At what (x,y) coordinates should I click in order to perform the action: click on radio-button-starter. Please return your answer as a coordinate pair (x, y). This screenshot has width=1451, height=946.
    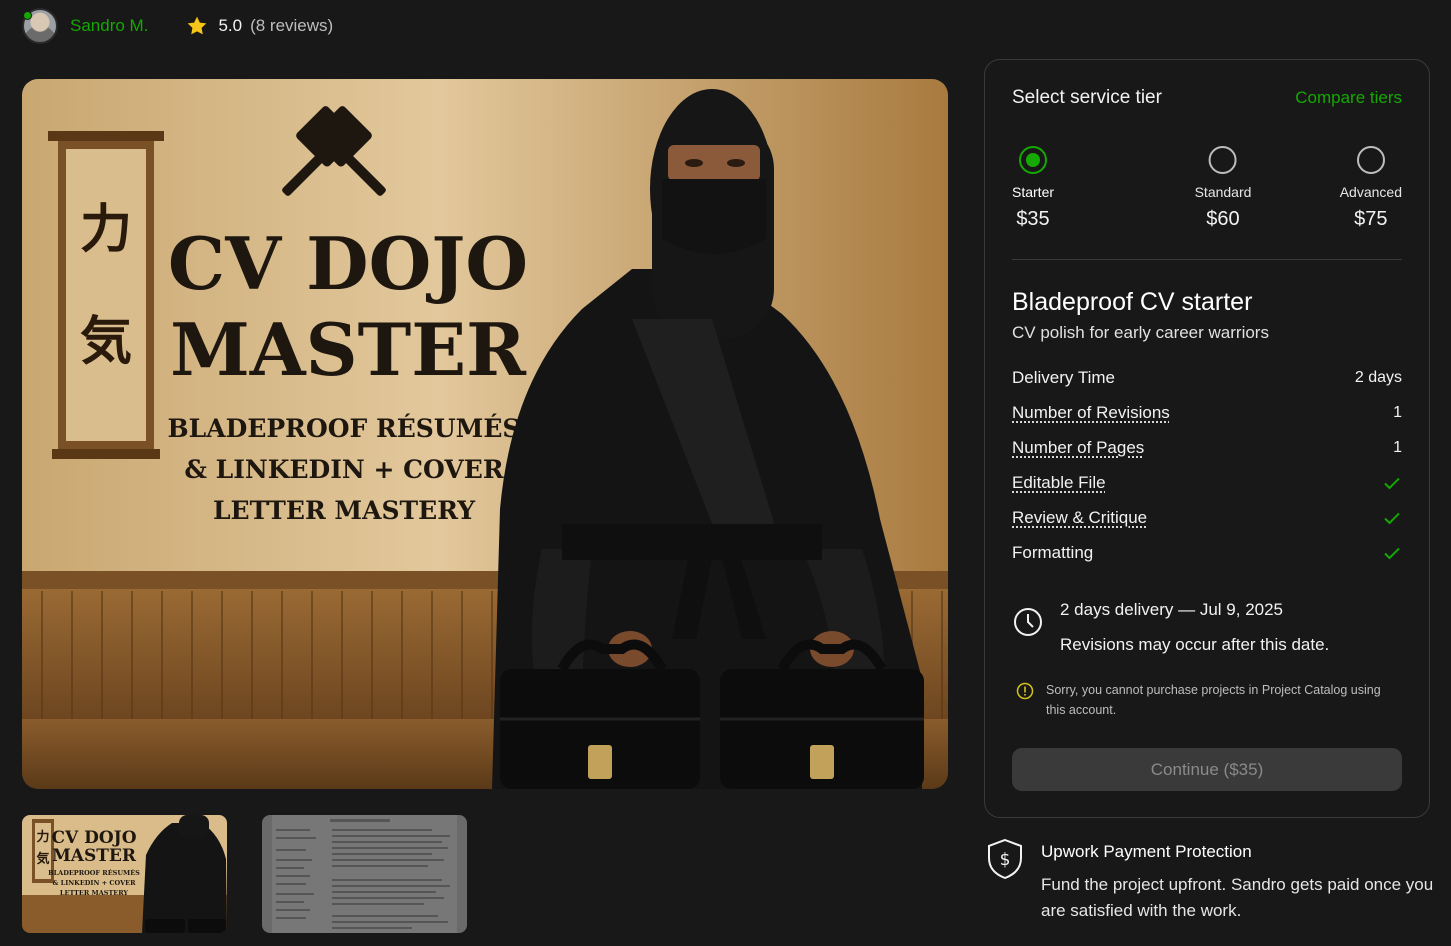
    Looking at the image, I should click on (1033, 160).